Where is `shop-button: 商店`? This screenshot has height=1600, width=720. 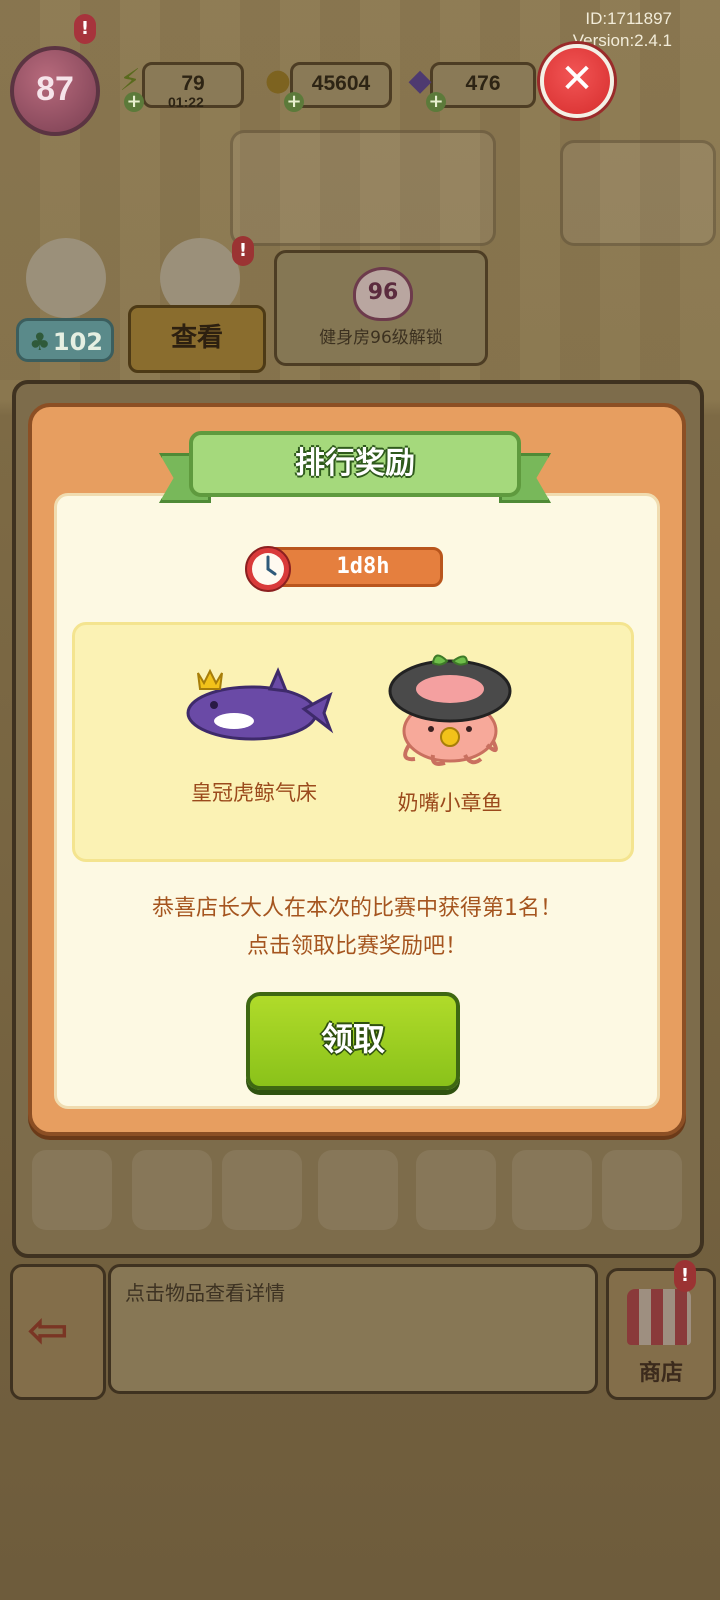 shop-button: 商店 is located at coordinates (661, 1334).